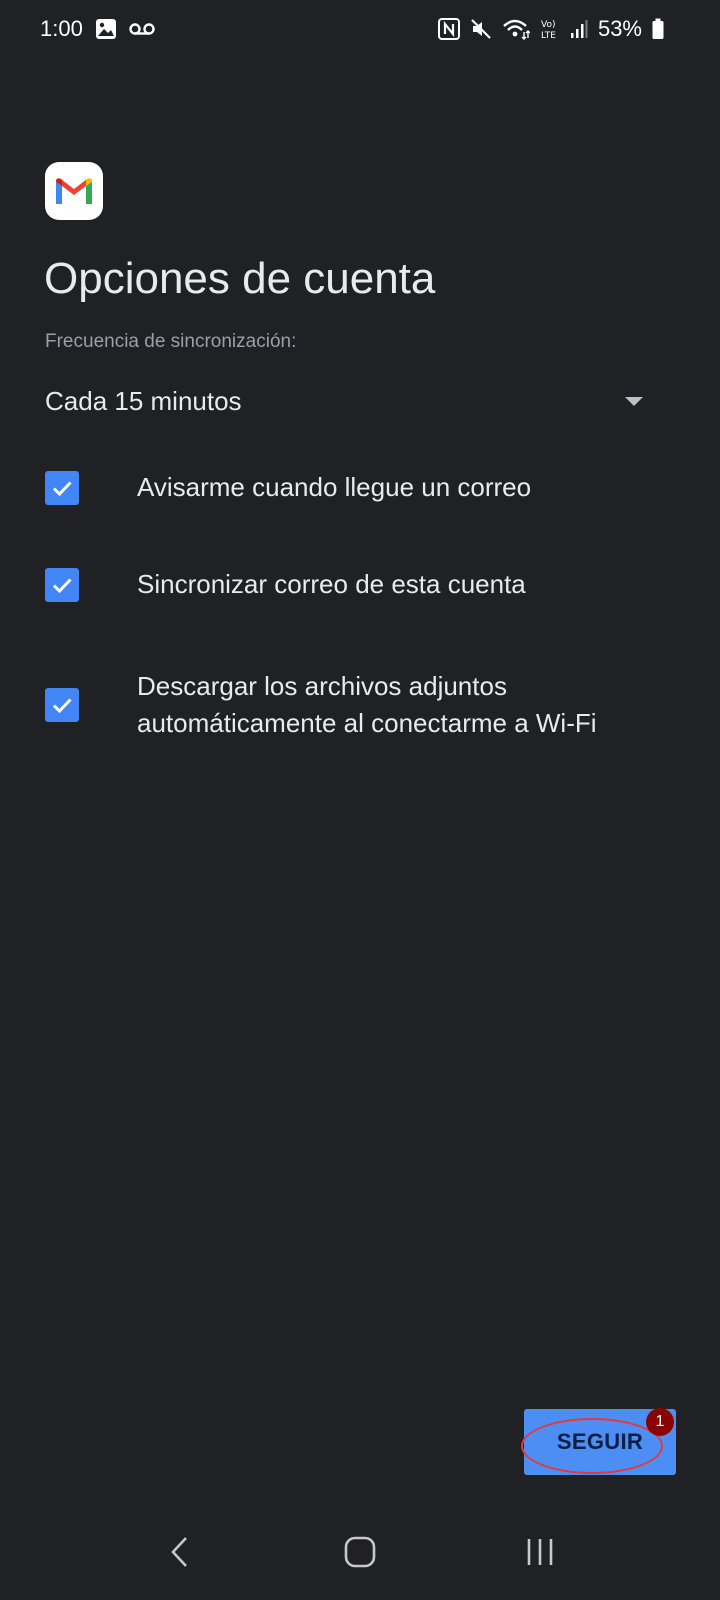 Image resolution: width=720 pixels, height=1600 pixels. I want to click on dropdown-arrow-icon, so click(634, 401).